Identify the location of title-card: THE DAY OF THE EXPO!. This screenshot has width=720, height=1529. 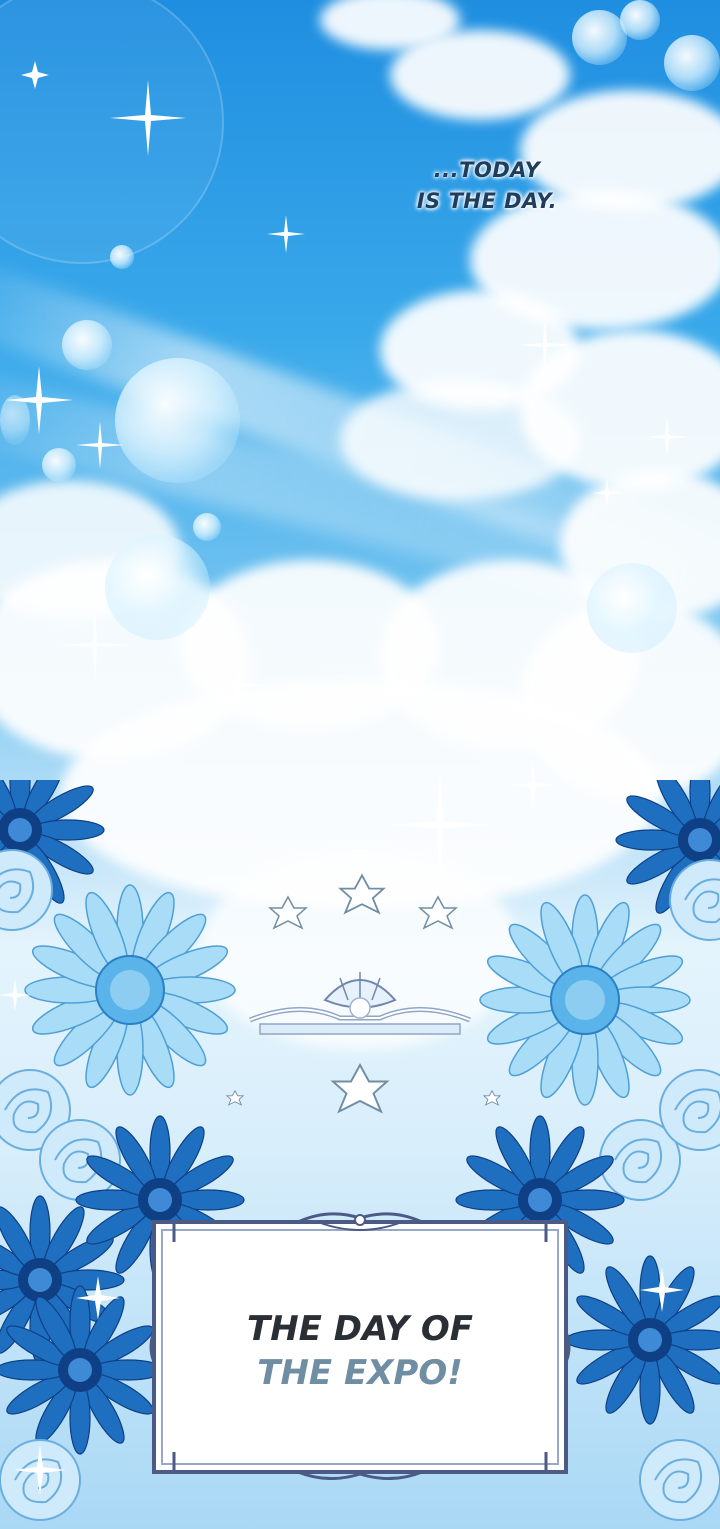
(360, 1346).